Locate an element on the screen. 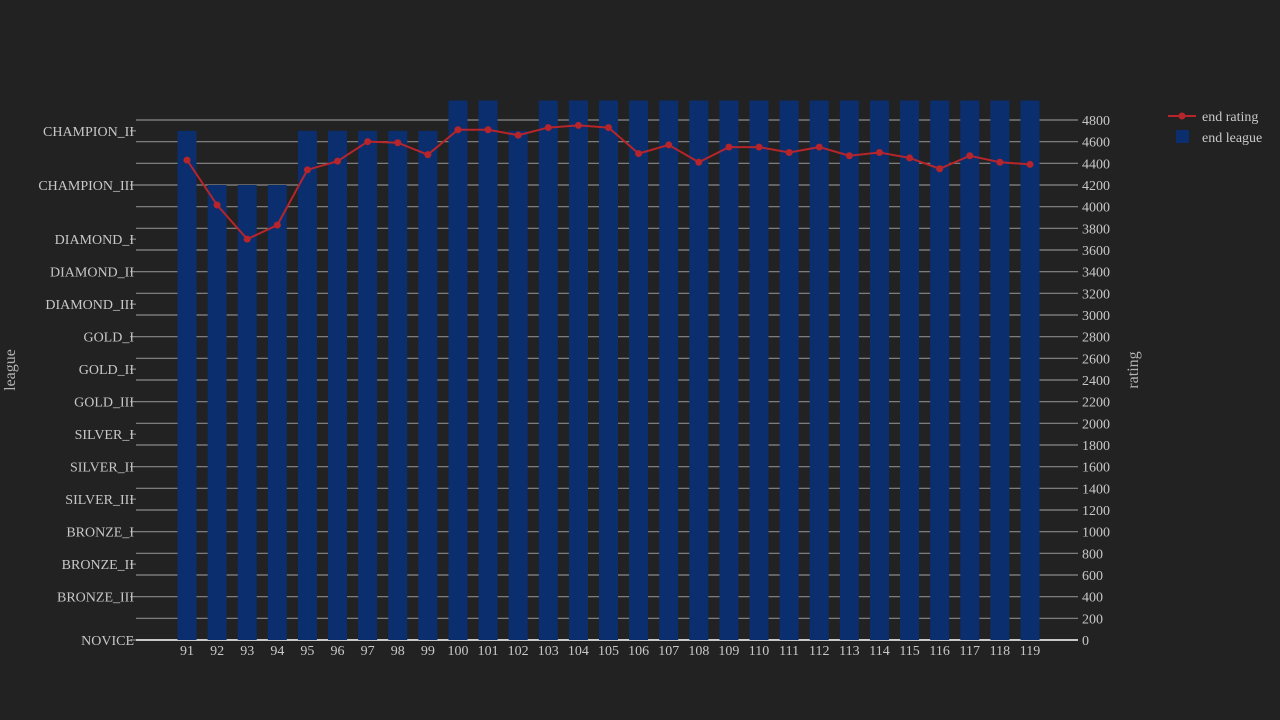 Image resolution: width=1280 pixels, height=720 pixels. left-tick-label: NOVICE is located at coordinates (107, 641).